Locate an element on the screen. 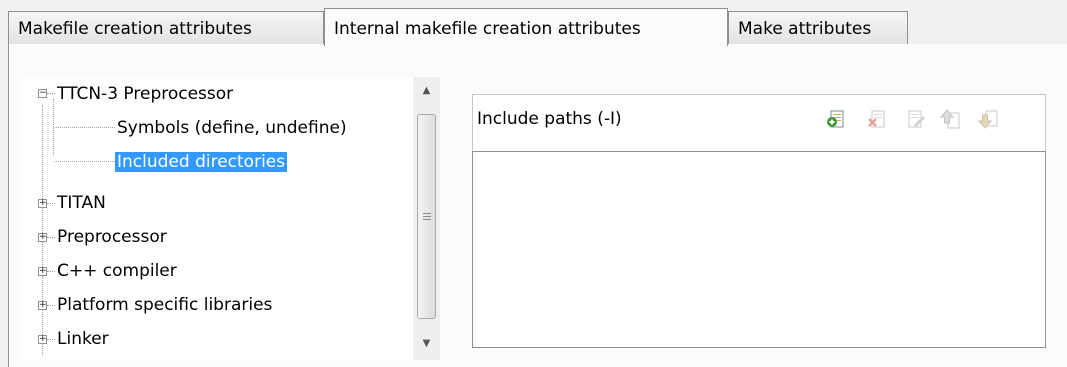 The height and width of the screenshot is (367, 1067). tab-makefile-creation-attributes: Makefile creation attributes is located at coordinates (166, 27).